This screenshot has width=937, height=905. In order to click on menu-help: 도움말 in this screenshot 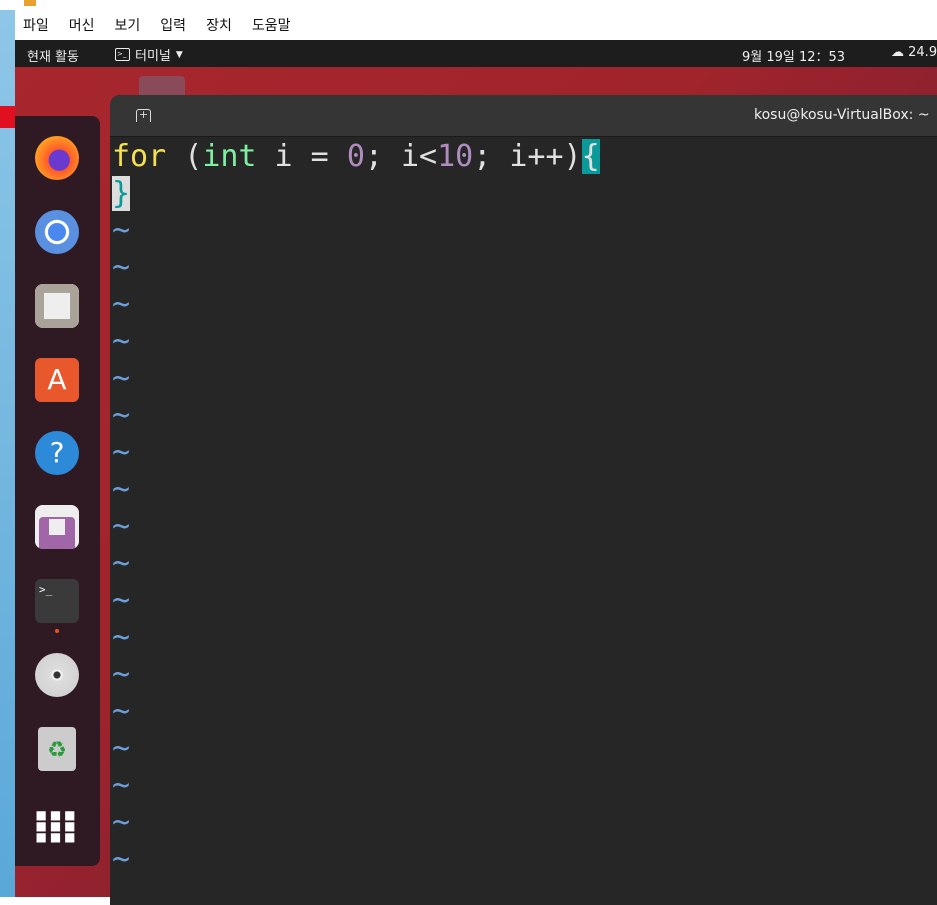, I will do `click(271, 25)`.